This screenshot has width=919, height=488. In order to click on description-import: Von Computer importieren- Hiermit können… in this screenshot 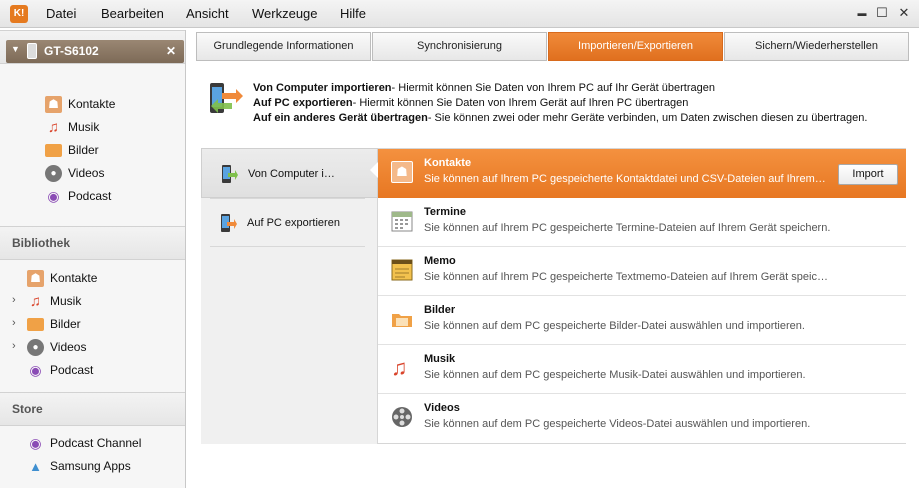, I will do `click(484, 88)`.